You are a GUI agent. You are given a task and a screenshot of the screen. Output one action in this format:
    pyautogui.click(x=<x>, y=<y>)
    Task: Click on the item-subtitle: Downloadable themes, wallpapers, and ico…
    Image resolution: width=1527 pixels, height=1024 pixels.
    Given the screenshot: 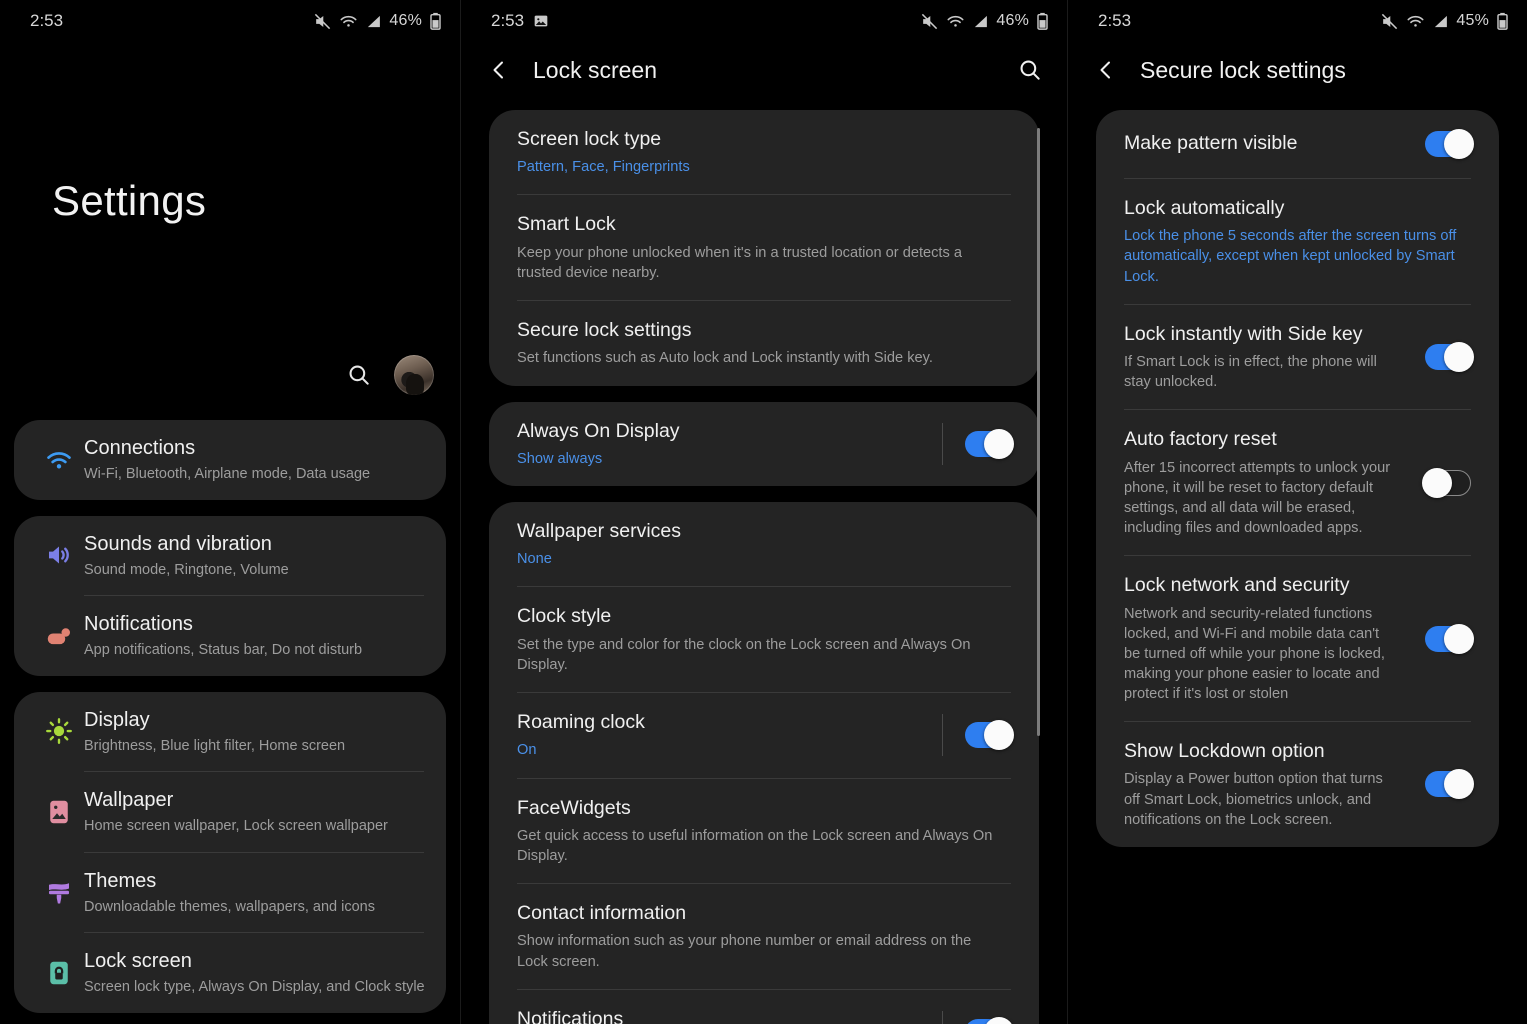 What is the action you would take?
    pyautogui.click(x=229, y=906)
    